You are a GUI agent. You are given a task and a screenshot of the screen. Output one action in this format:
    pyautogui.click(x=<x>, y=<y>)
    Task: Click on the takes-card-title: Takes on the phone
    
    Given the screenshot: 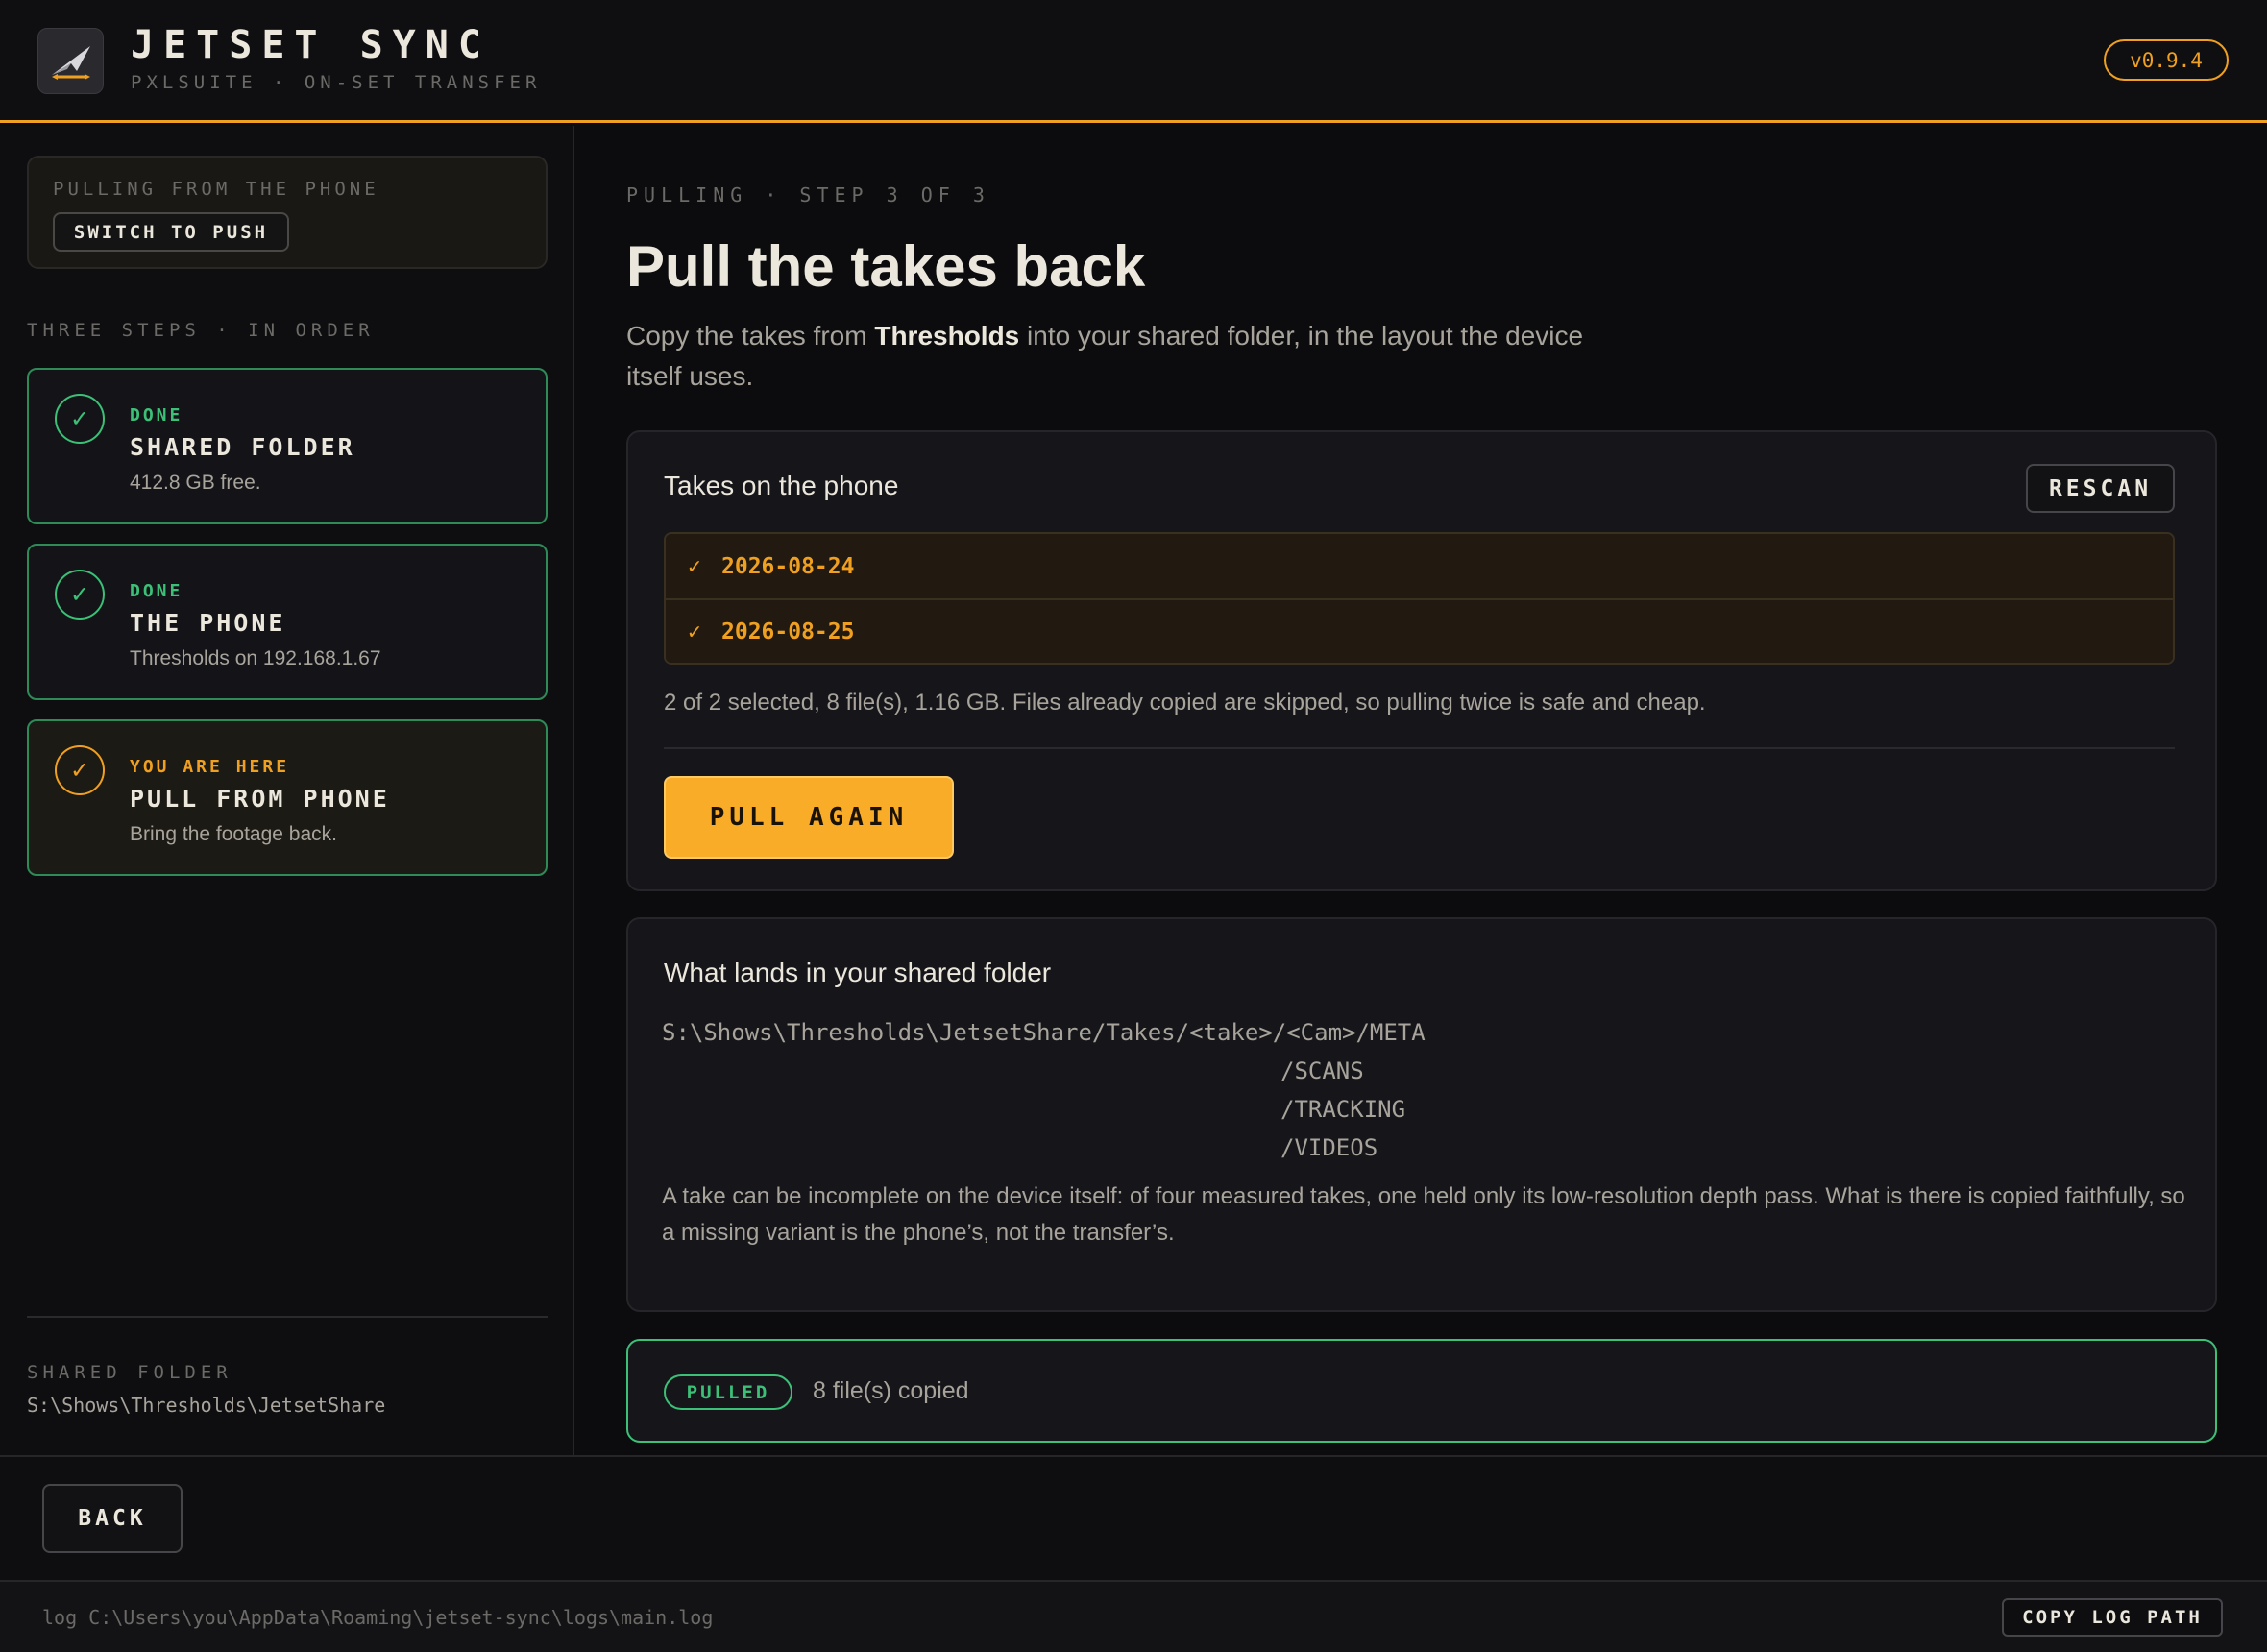 What is the action you would take?
    pyautogui.click(x=781, y=485)
    